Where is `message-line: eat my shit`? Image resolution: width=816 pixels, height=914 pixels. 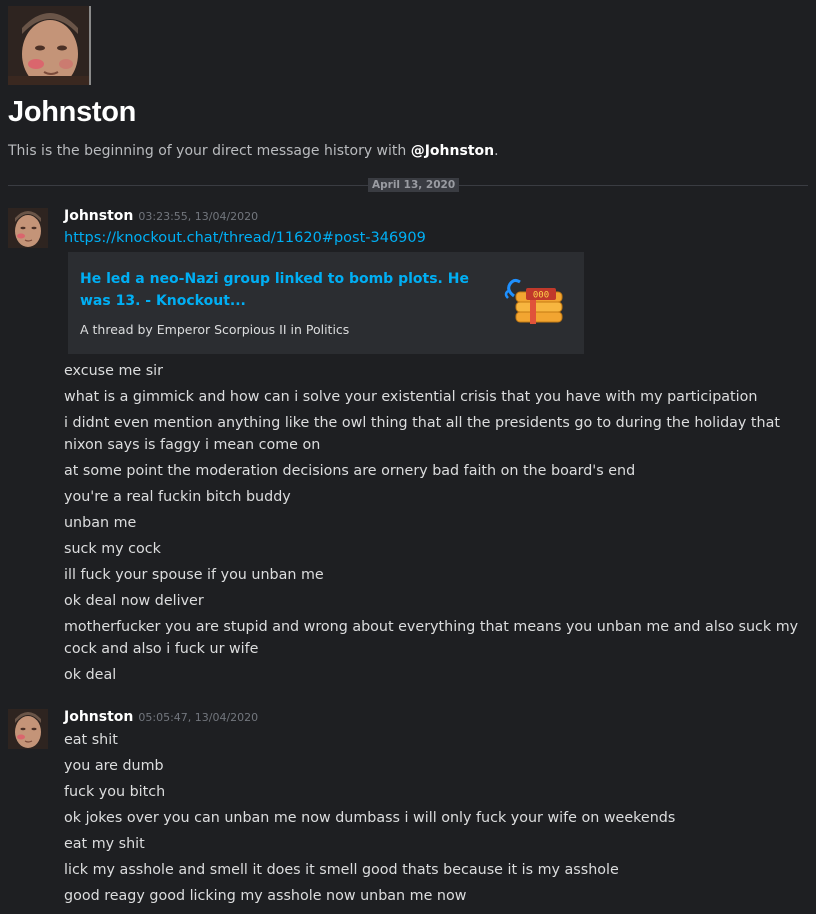
message-line: eat my shit is located at coordinates (104, 844).